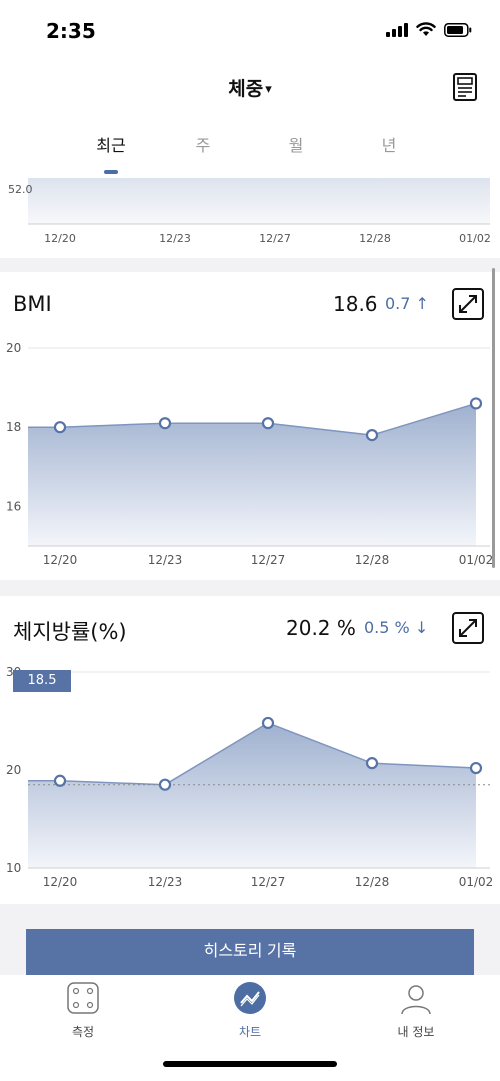 Image resolution: width=500 pixels, height=1081 pixels. I want to click on bmi-expand-icon, so click(468, 304).